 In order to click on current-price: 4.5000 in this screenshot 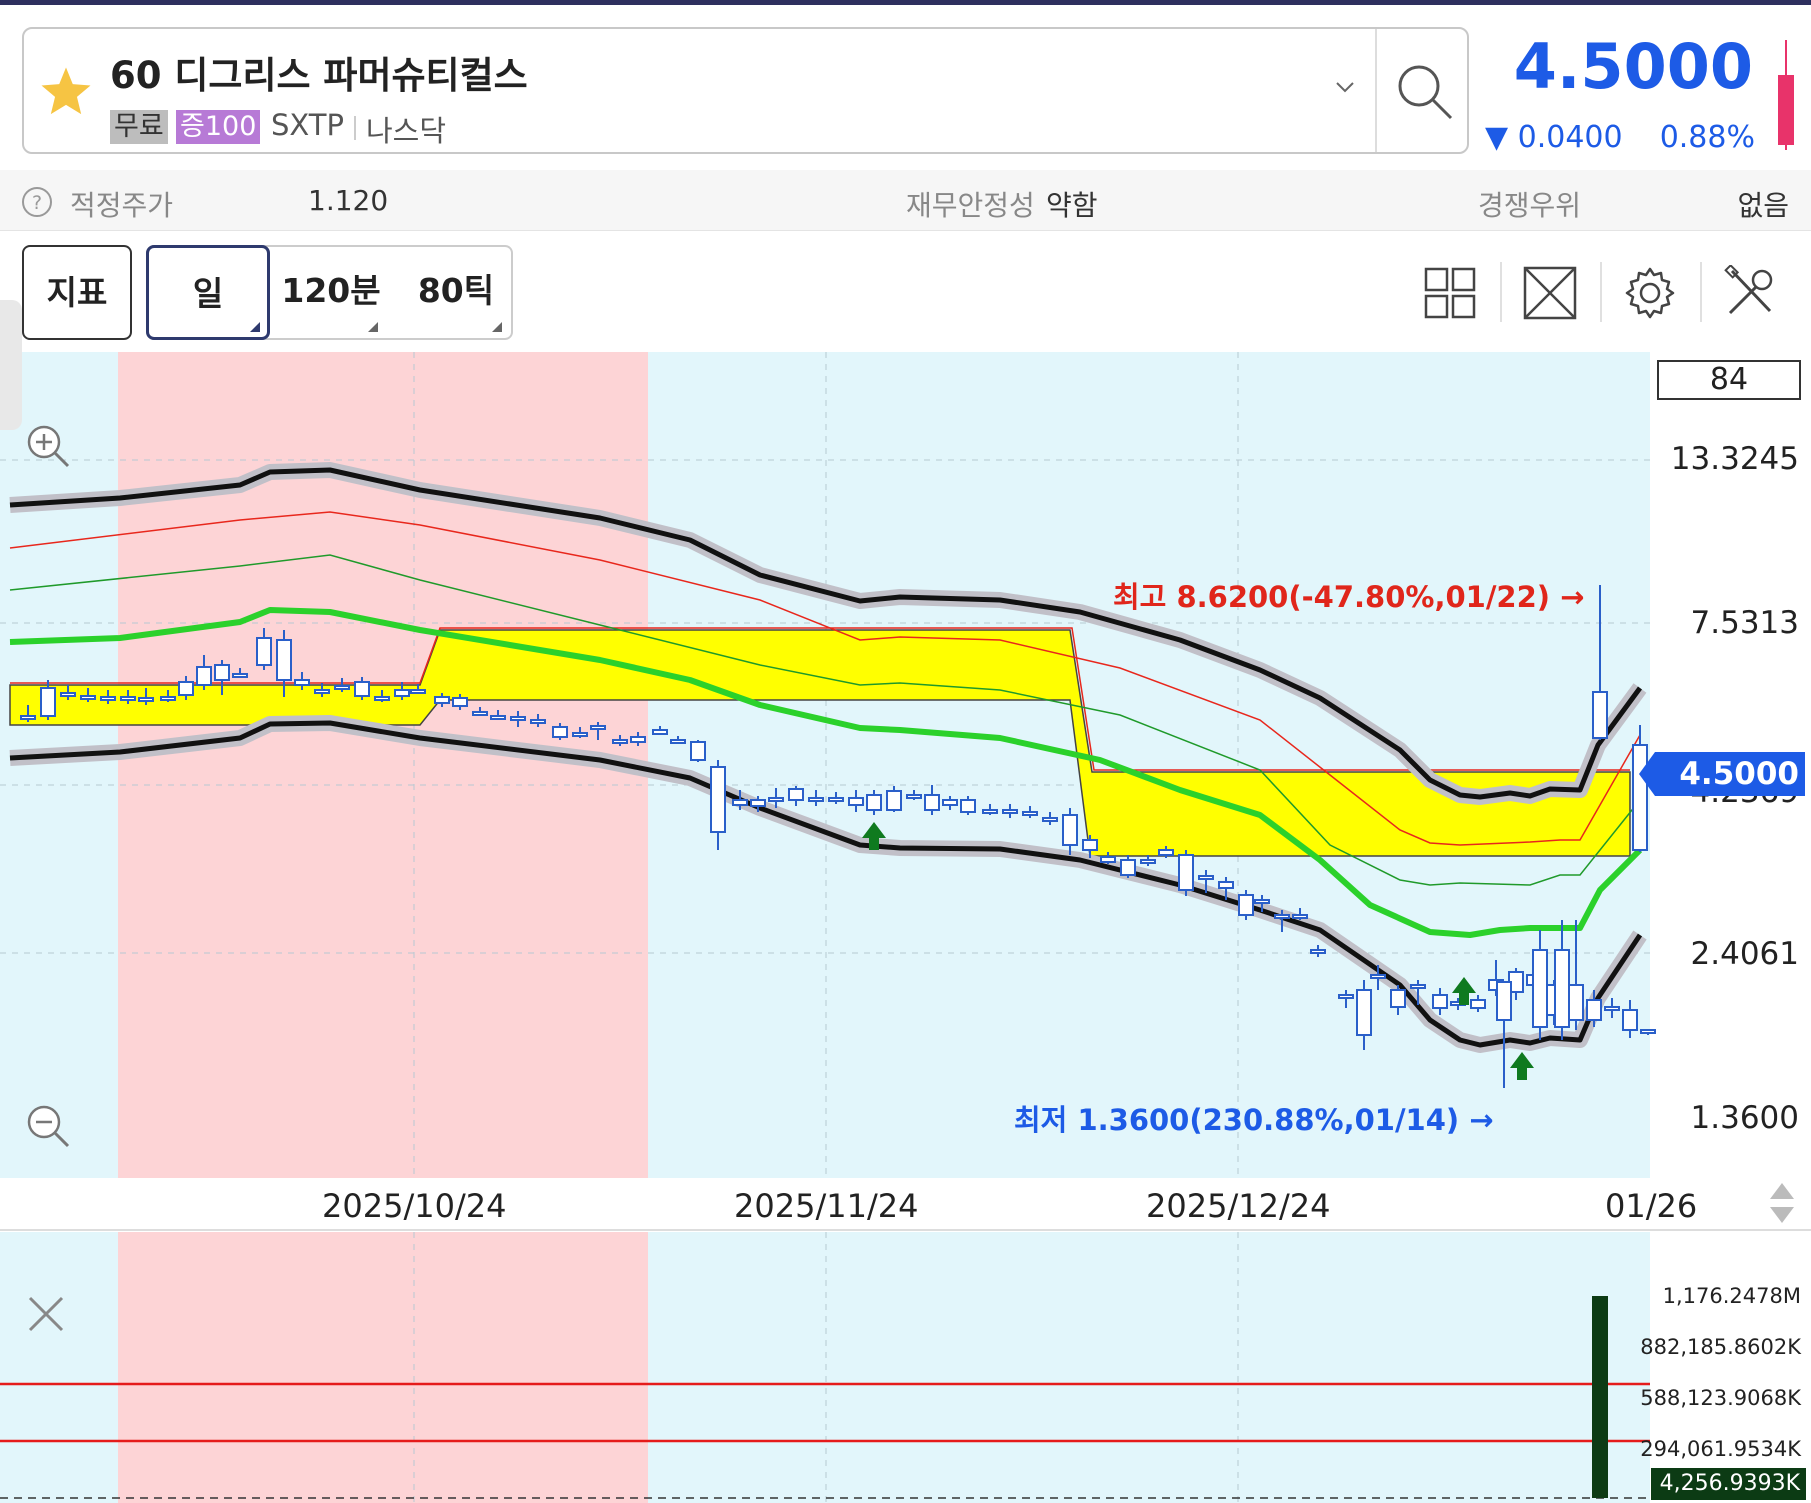, I will do `click(1633, 66)`.